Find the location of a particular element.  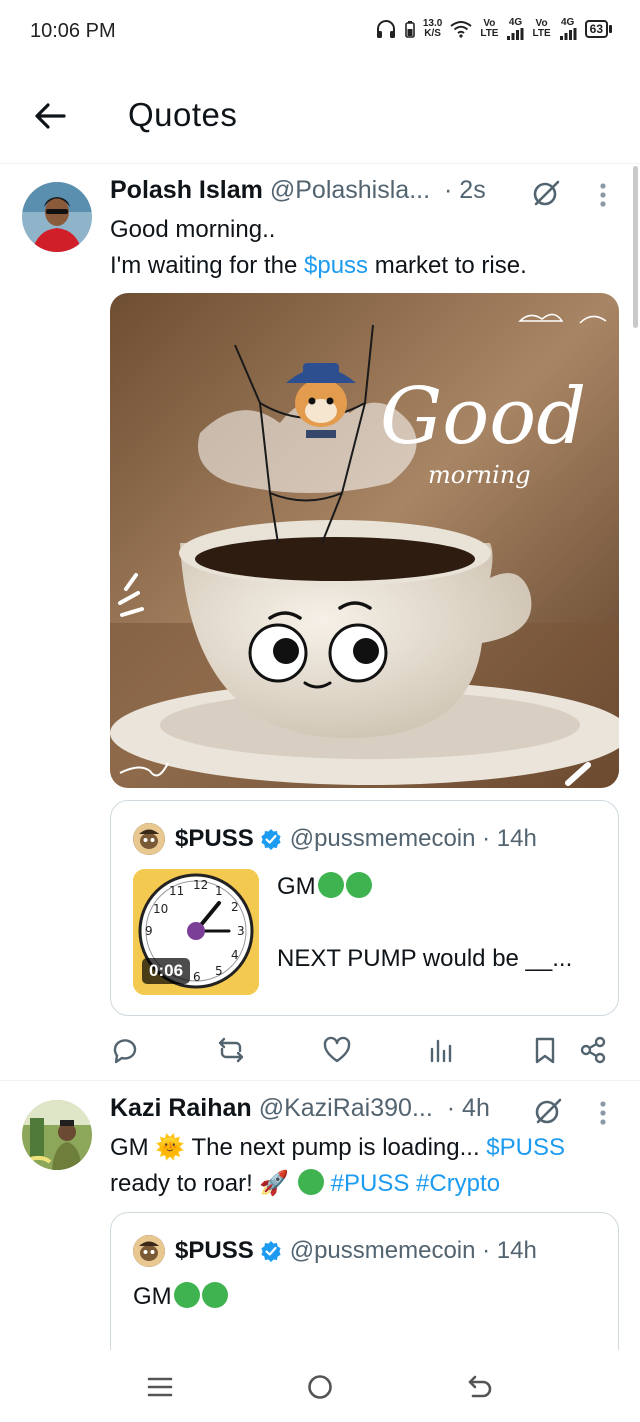

rocket-emoji: 🚀 is located at coordinates (274, 1183).